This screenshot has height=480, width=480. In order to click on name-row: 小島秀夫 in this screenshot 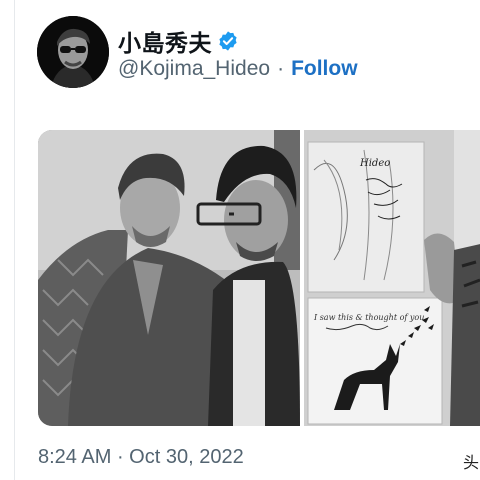, I will do `click(178, 41)`.